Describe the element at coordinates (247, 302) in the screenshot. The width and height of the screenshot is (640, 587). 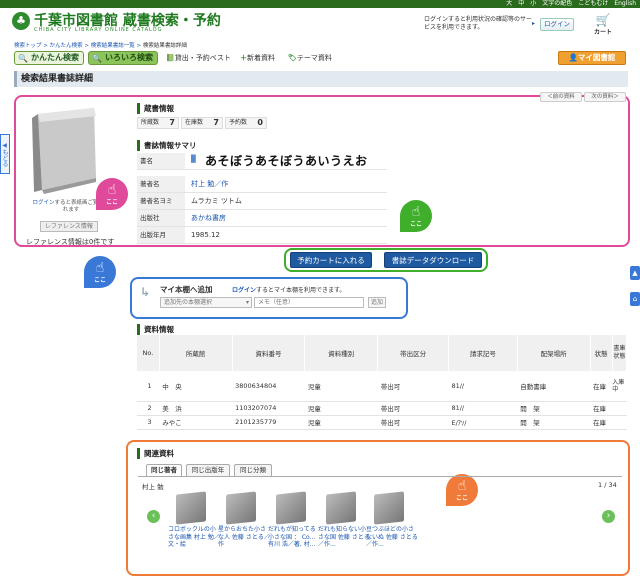
I see `chevron-down-icon: ▾` at that location.